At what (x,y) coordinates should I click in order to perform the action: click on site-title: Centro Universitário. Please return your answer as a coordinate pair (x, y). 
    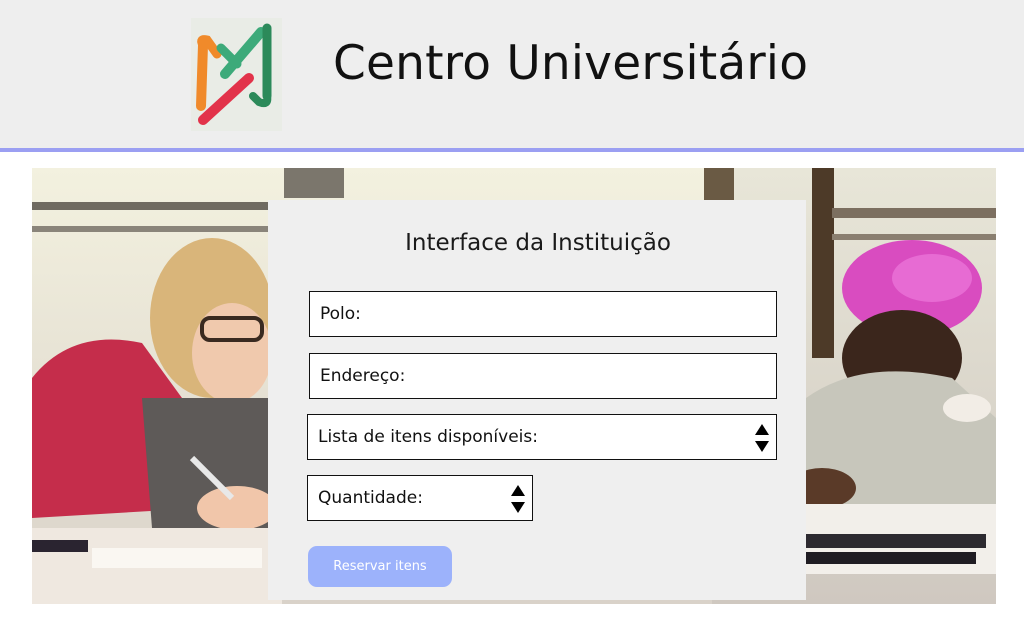
    Looking at the image, I should click on (571, 63).